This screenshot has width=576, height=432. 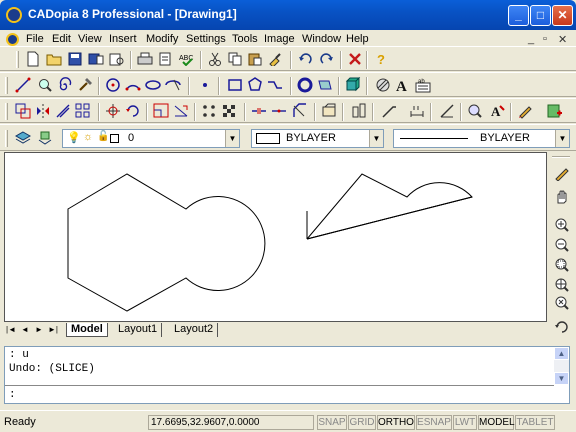 I want to click on command-scrollbar: ▲ ▼, so click(x=561, y=366).